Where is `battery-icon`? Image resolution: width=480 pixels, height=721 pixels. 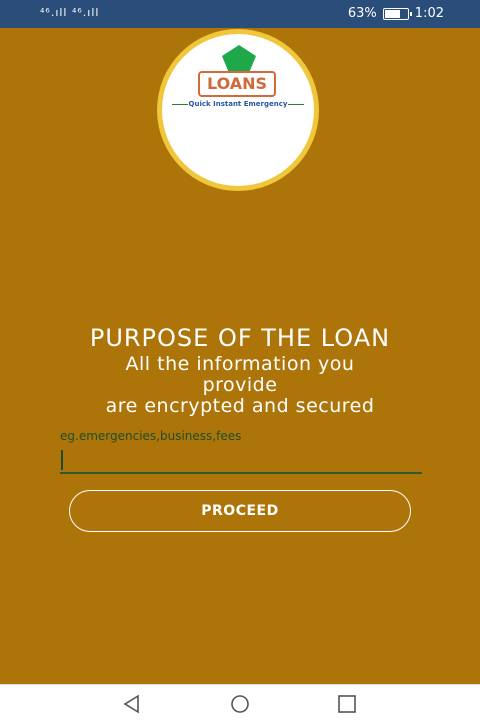 battery-icon is located at coordinates (397, 13).